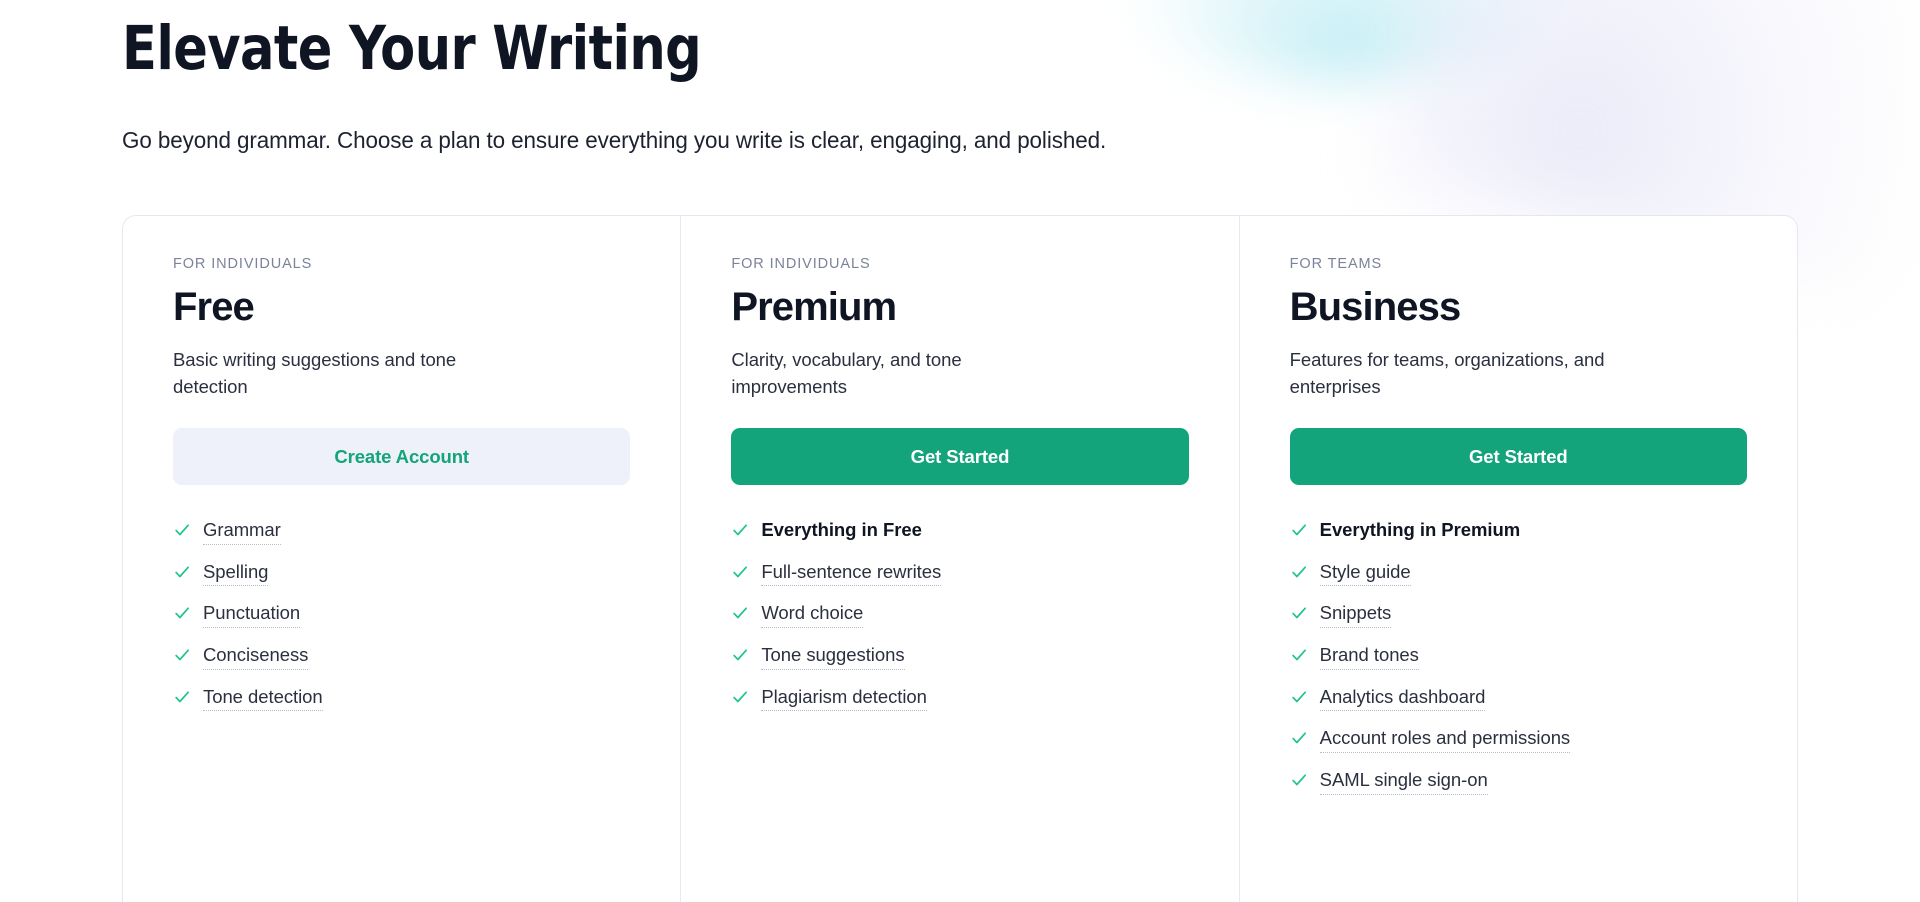 This screenshot has width=1920, height=902. What do you see at coordinates (1518, 573) in the screenshot?
I see `feature-item: Style guide` at bounding box center [1518, 573].